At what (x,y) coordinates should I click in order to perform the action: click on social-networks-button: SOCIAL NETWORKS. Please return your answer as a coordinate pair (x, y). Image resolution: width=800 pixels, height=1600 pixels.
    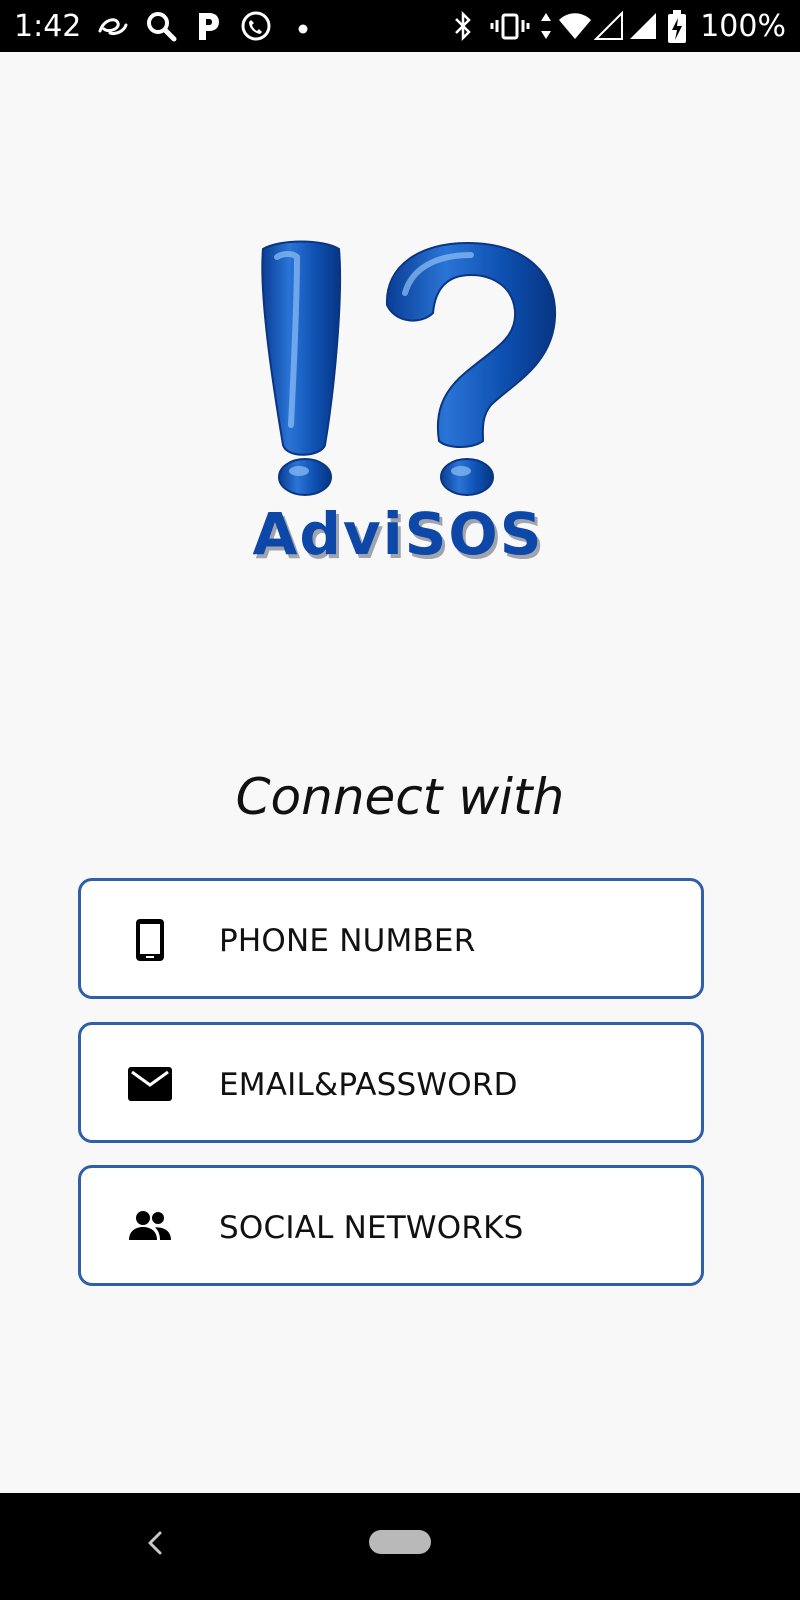
    Looking at the image, I should click on (391, 1225).